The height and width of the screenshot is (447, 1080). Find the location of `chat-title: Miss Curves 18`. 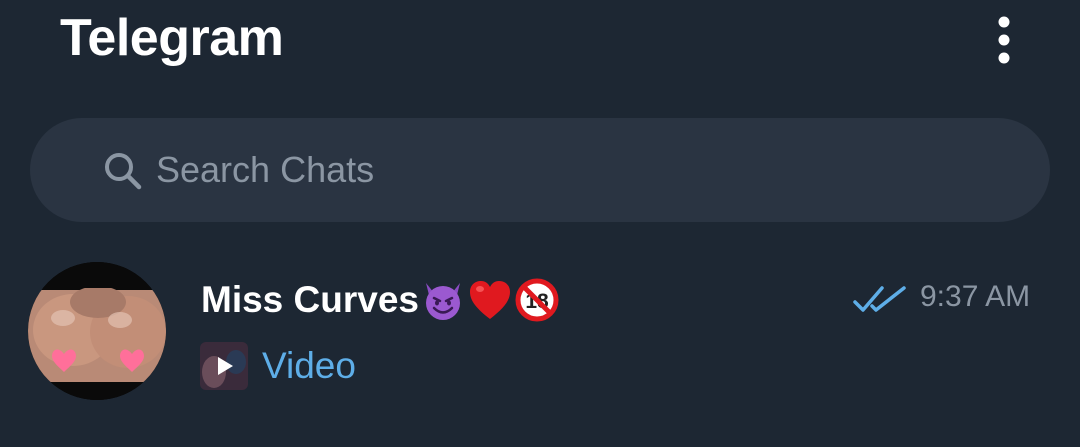

chat-title: Miss Curves 18 is located at coordinates (380, 300).